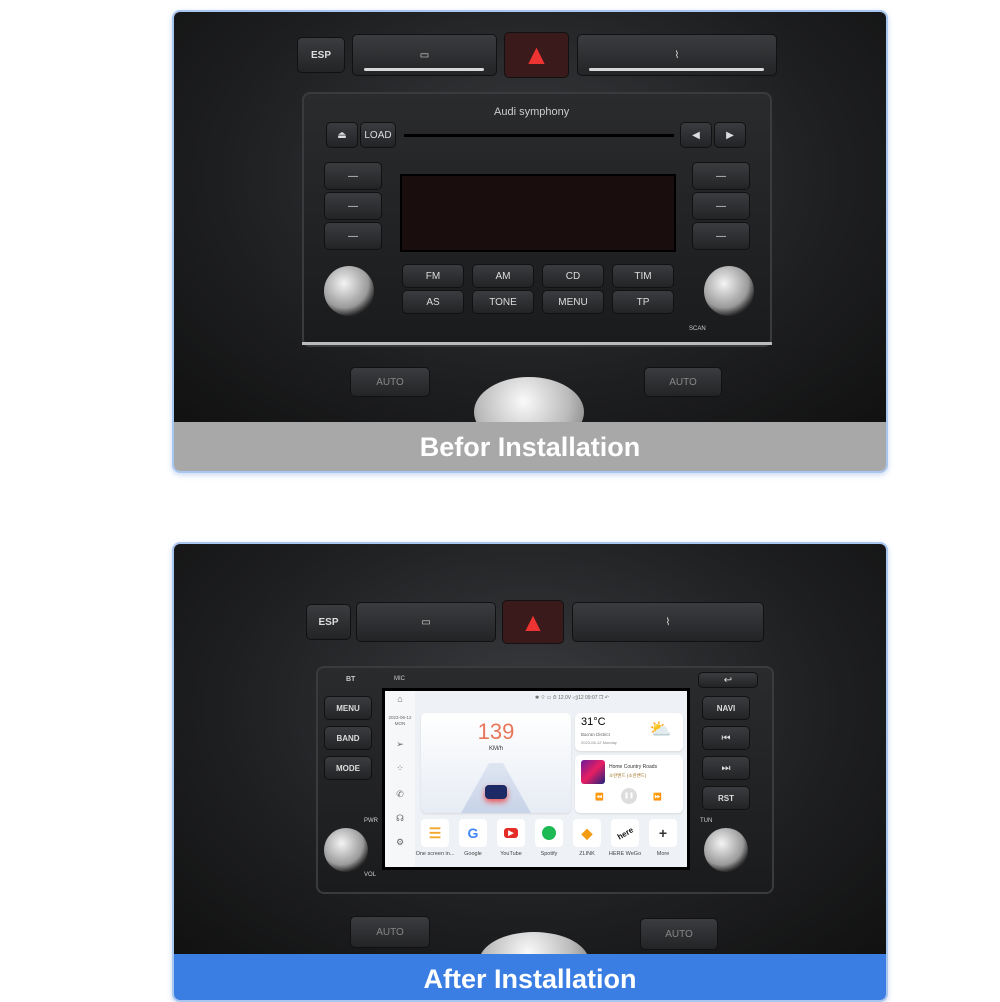 The width and height of the screenshot is (1000, 1002). I want to click on preset-6: —, so click(721, 236).